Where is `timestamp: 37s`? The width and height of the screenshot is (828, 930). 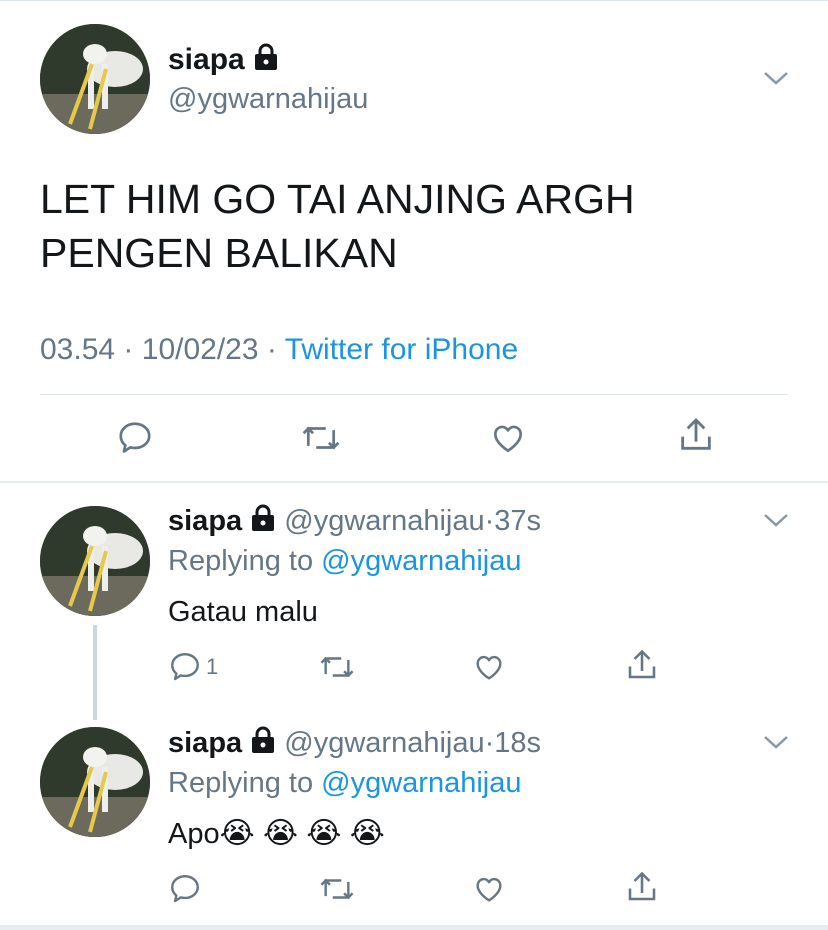
timestamp: 37s is located at coordinates (517, 521).